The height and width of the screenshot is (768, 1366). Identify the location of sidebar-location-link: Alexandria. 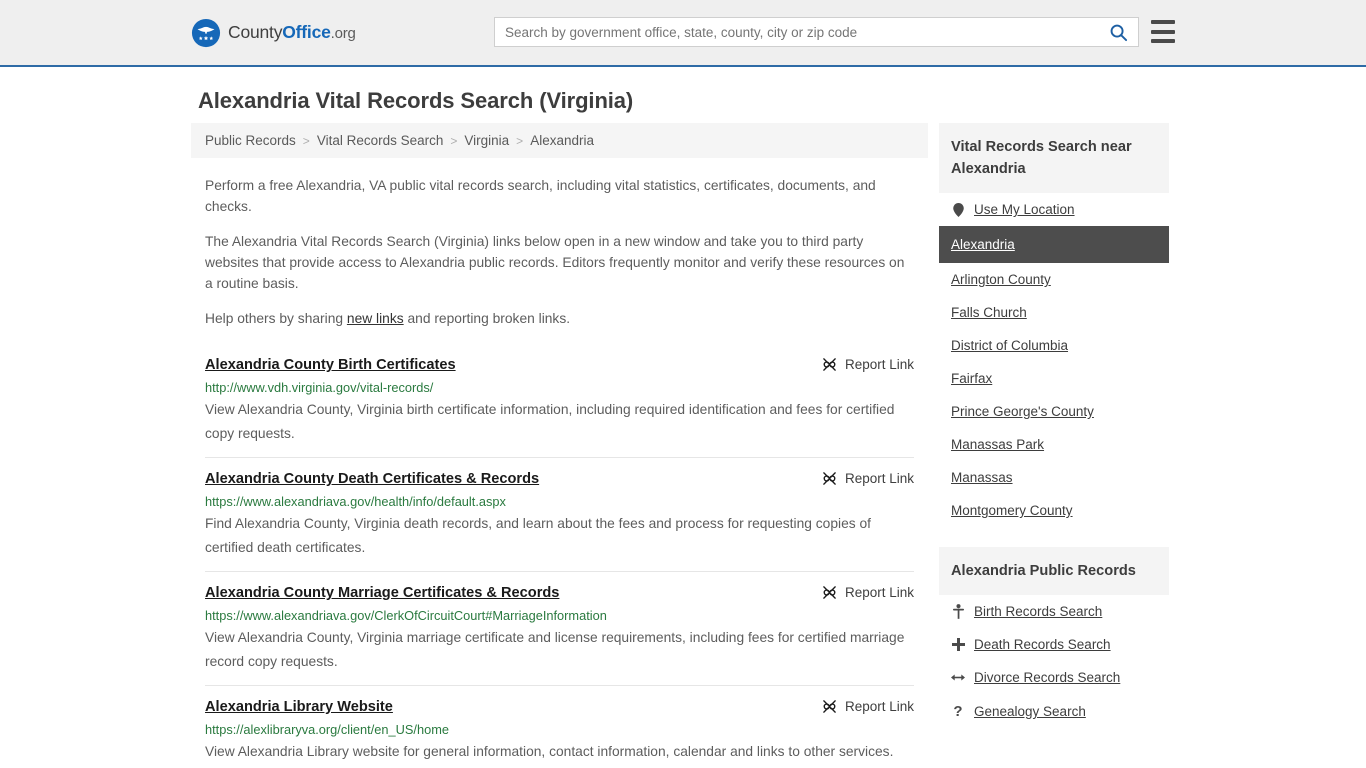
(983, 244).